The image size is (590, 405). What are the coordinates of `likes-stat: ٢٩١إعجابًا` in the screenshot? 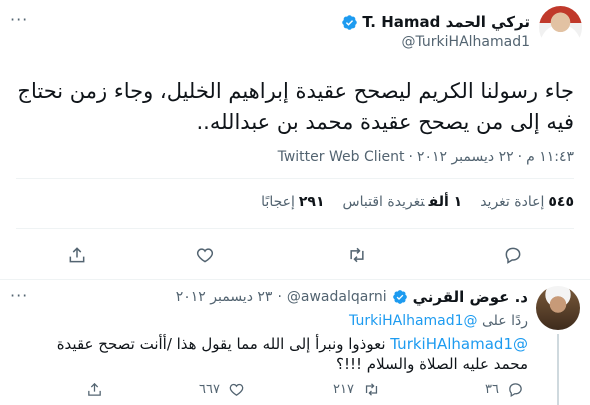 It's located at (292, 202).